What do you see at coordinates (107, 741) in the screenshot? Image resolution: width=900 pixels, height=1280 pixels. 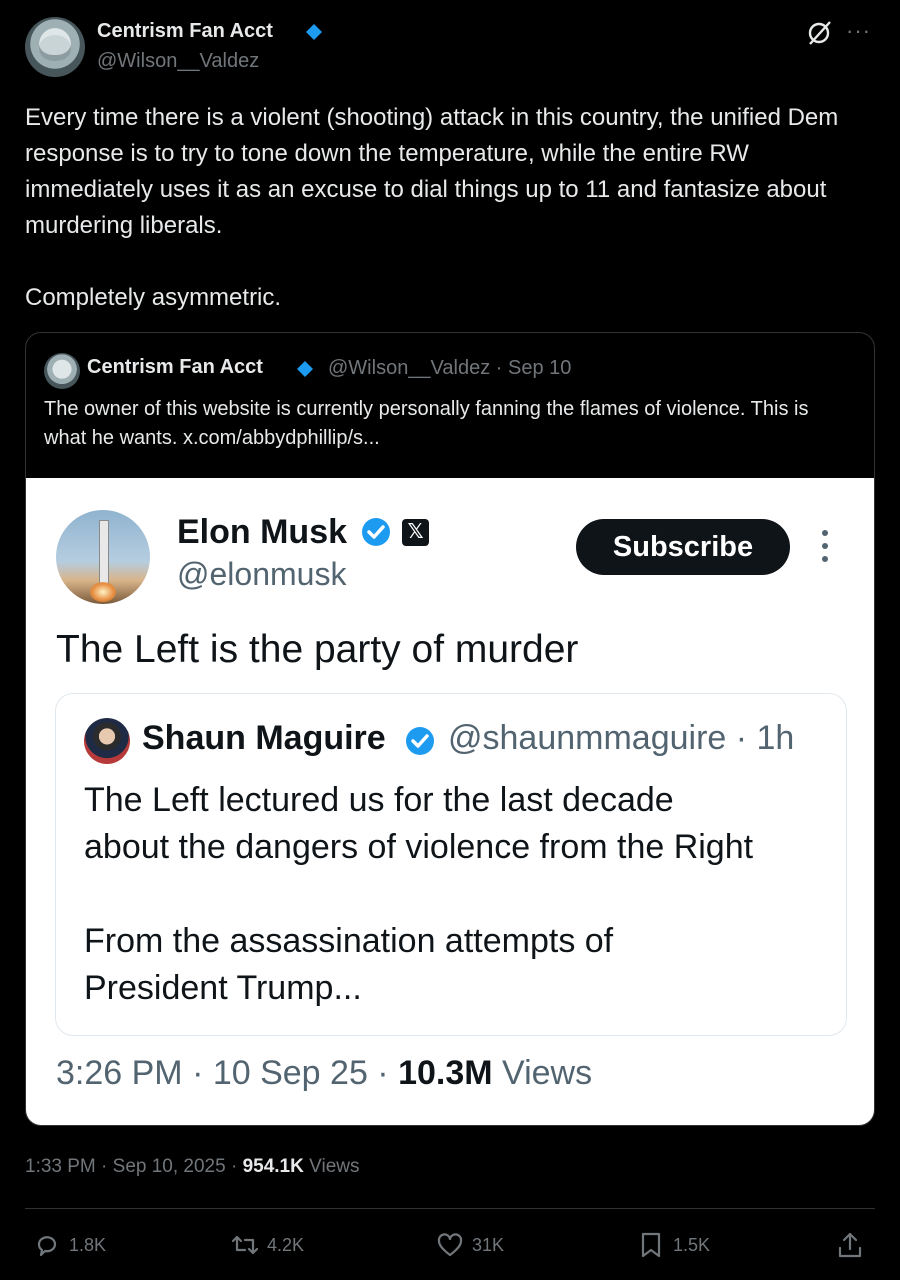 I see `shaun-avatar` at bounding box center [107, 741].